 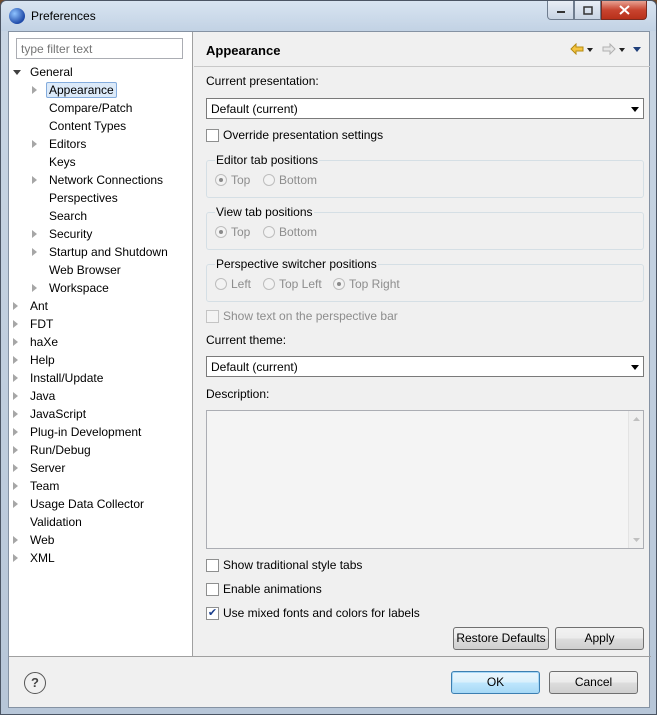 I want to click on tree-item-label: Install/Update, so click(x=67, y=378).